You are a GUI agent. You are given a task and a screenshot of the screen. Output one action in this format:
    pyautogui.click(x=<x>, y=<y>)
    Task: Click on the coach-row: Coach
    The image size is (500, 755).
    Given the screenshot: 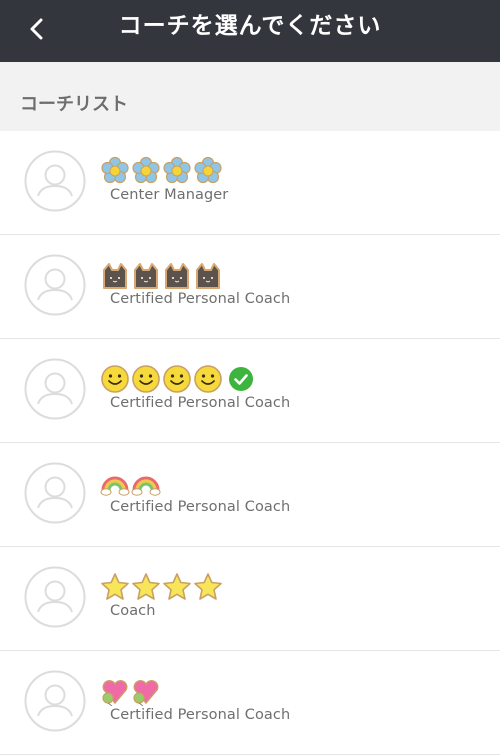 What is the action you would take?
    pyautogui.click(x=250, y=599)
    